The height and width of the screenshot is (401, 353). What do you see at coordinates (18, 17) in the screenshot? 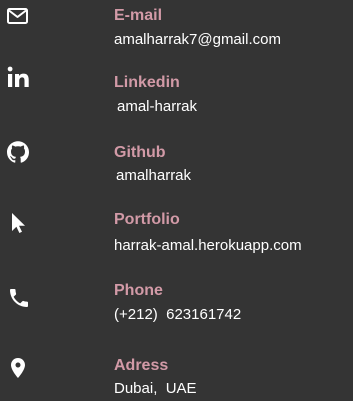
I see `envelope-icon` at bounding box center [18, 17].